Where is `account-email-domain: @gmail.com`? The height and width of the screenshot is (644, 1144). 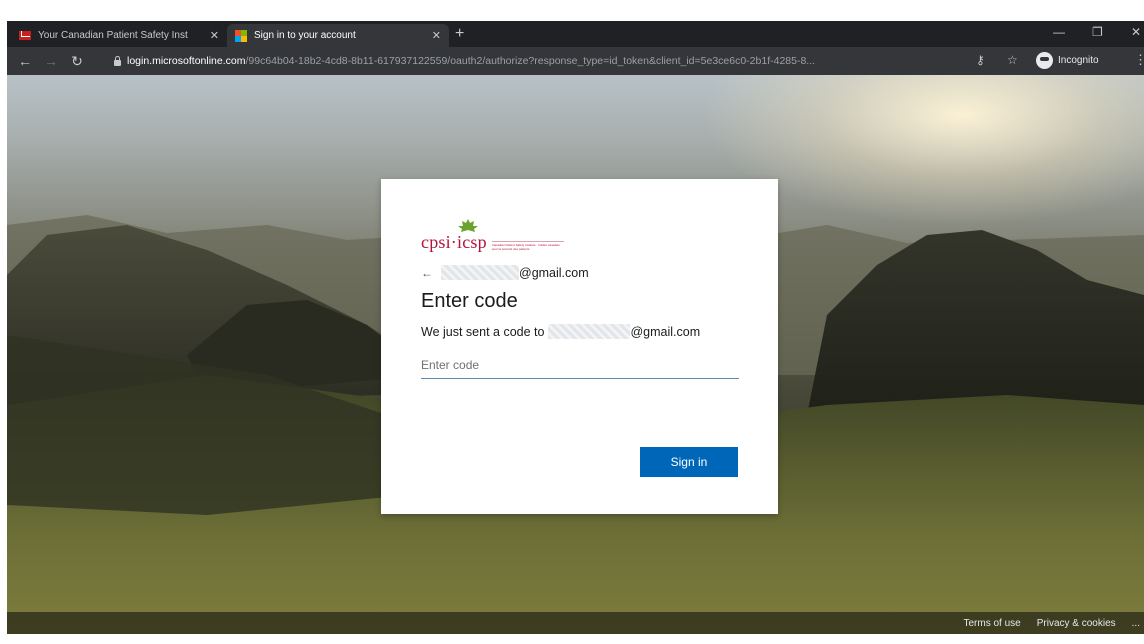
account-email-domain: @gmail.com is located at coordinates (554, 272).